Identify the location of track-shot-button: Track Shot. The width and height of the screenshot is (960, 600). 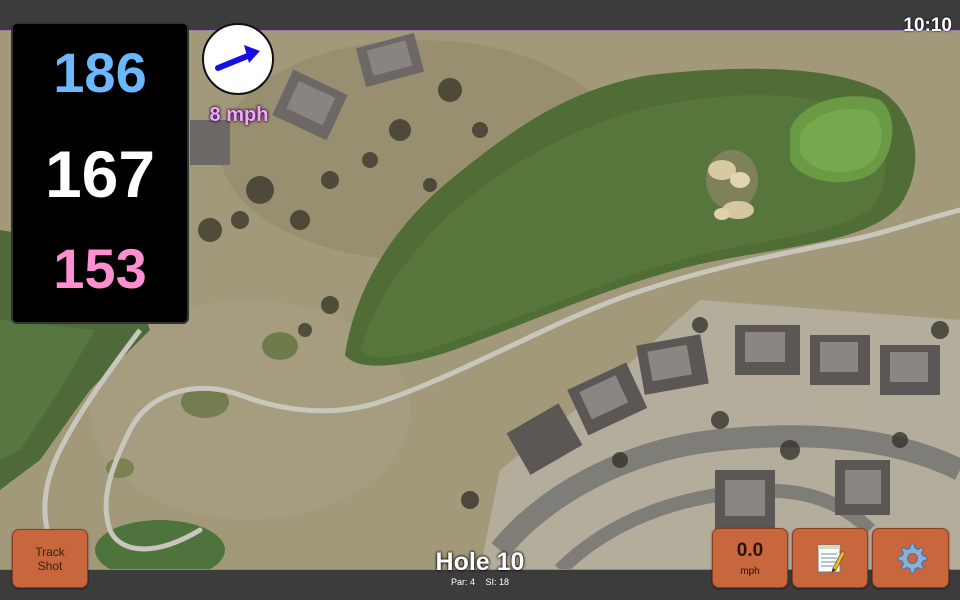
(50, 558).